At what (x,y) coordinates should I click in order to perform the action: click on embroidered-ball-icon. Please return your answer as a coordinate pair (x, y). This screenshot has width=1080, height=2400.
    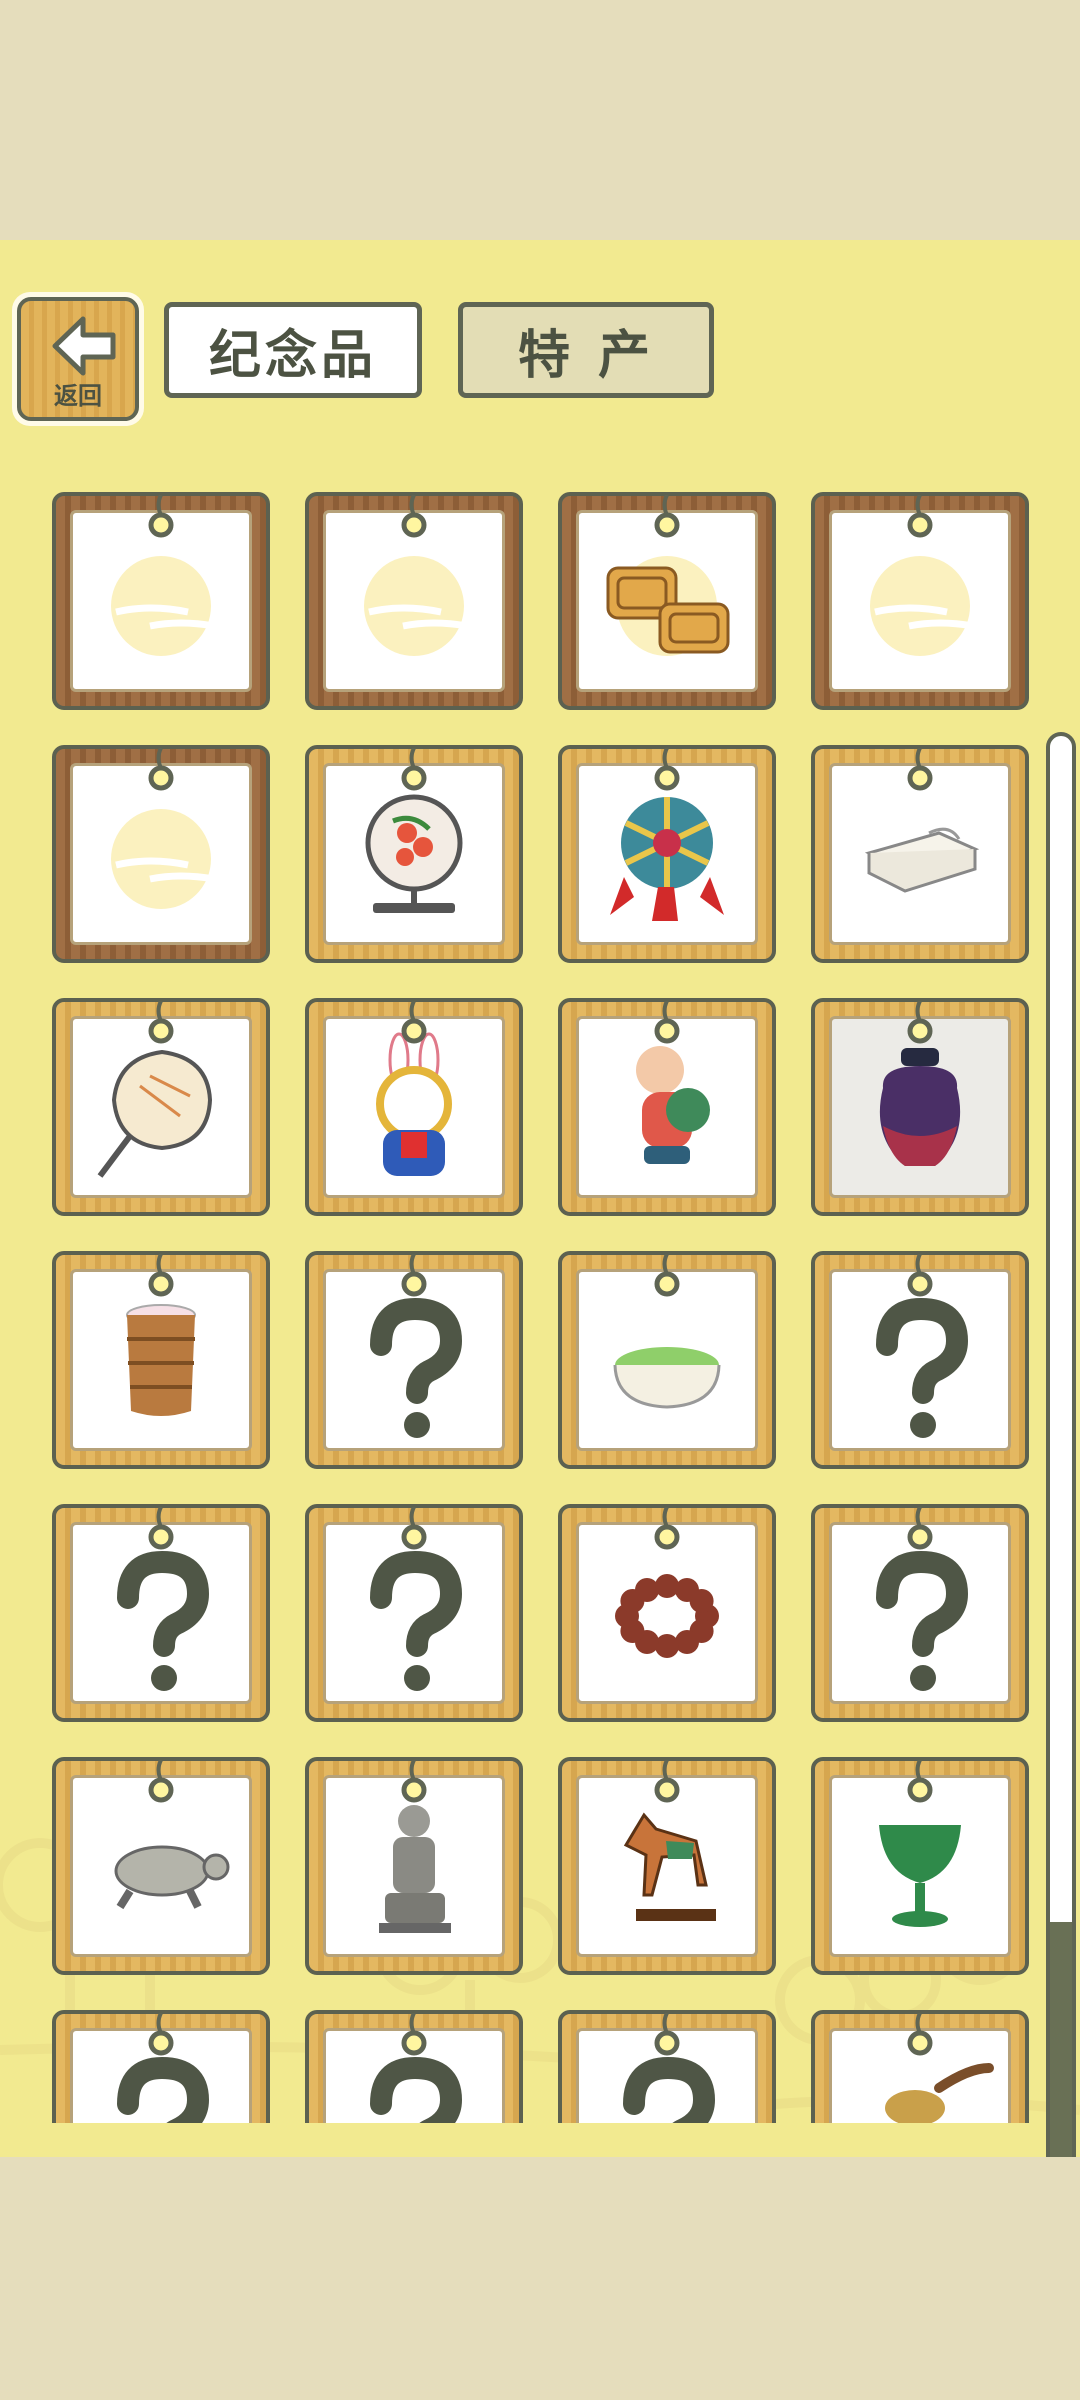
    Looking at the image, I should click on (667, 859).